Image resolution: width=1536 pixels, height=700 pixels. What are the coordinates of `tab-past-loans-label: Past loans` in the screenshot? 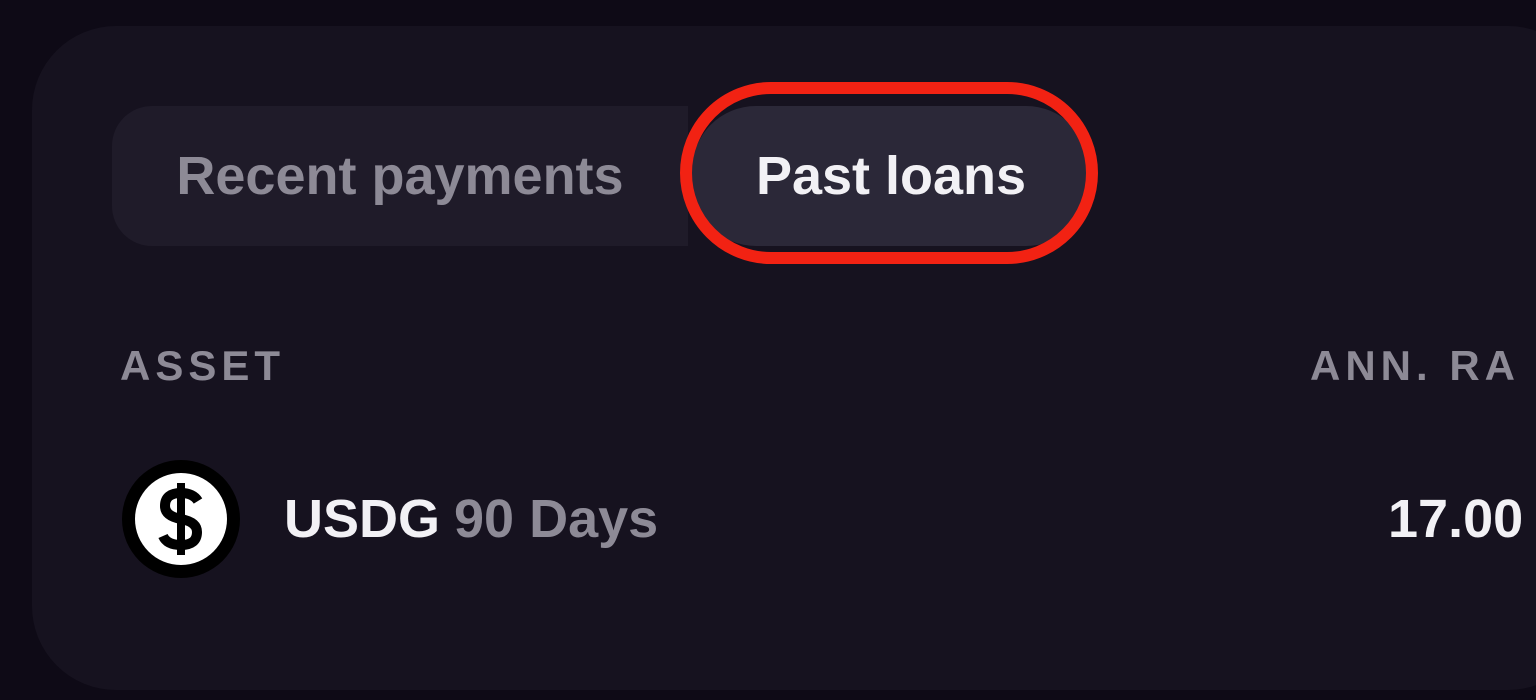 It's located at (891, 176).